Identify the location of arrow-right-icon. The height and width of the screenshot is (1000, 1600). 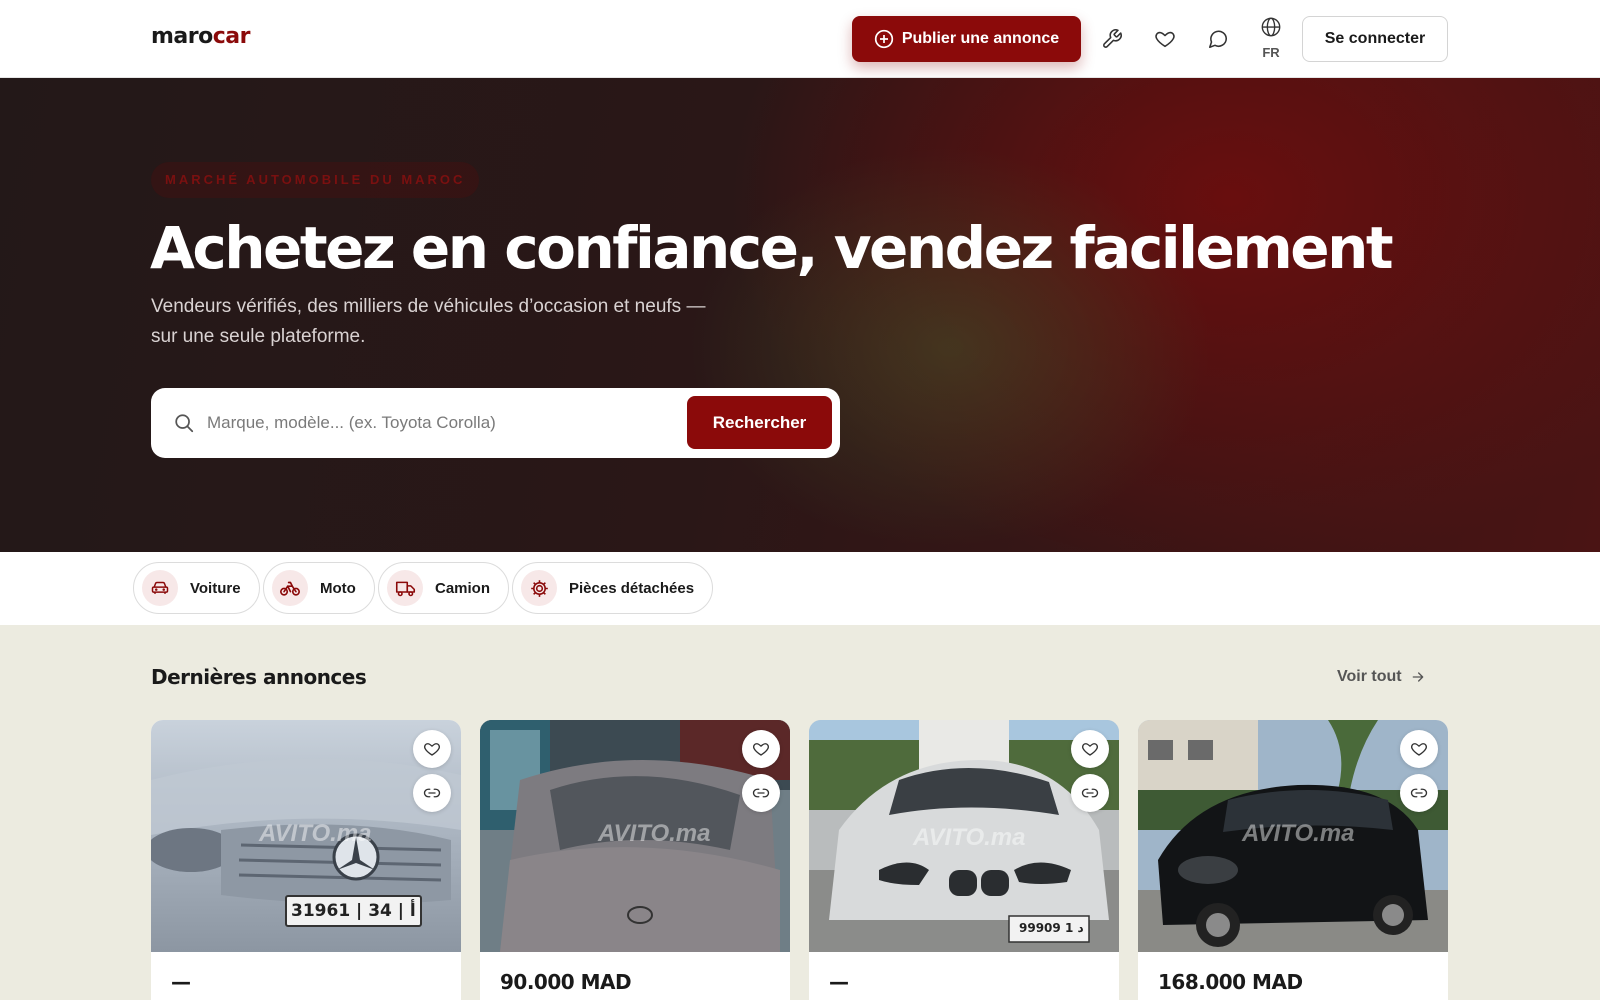
(1417, 677).